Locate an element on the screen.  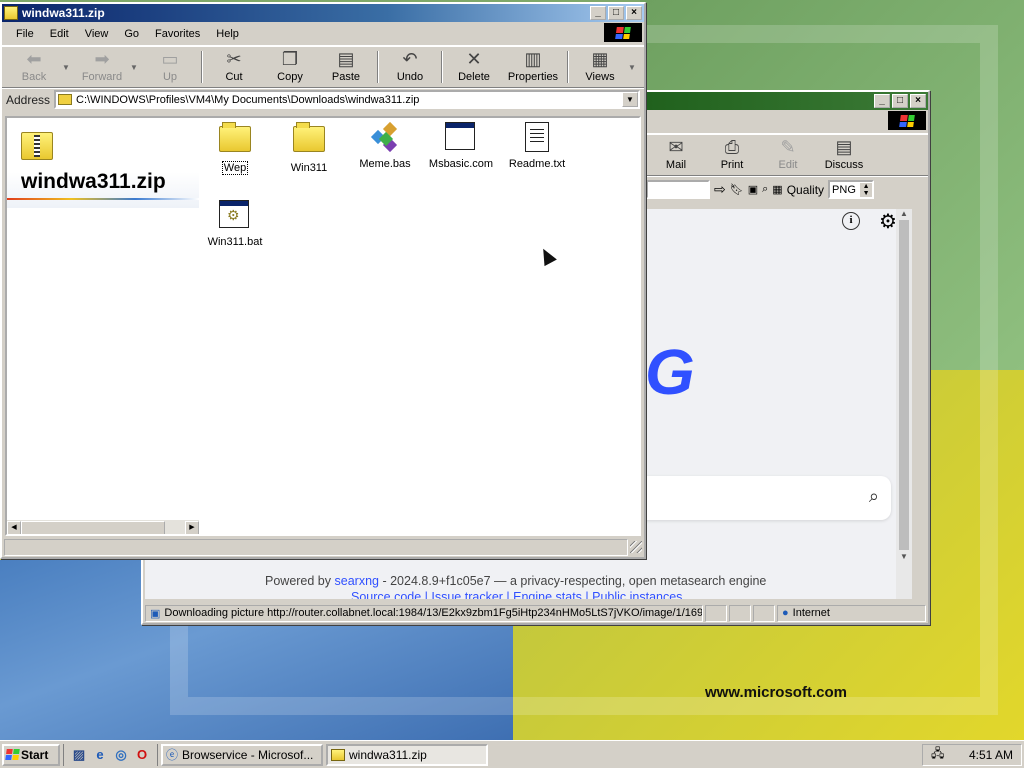
file-item-win311-bat: ⚙ Win311.bat is located at coordinates (235, 224).